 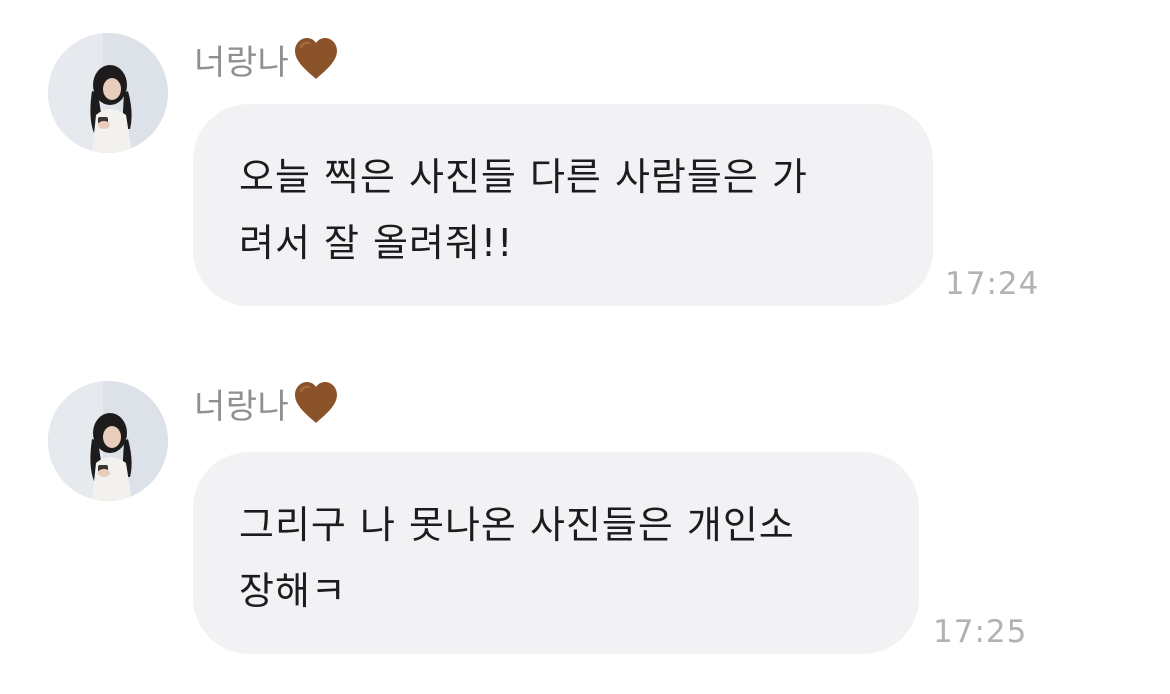 I want to click on message-timestamp: 17:25, so click(x=980, y=632).